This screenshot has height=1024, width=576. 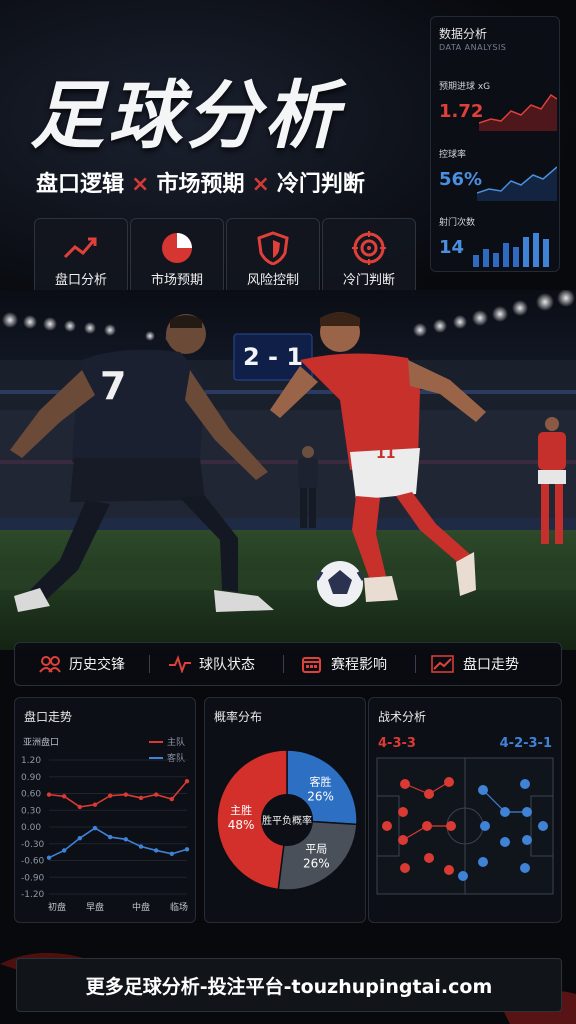 I want to click on slice-label: 平局, so click(x=316, y=848).